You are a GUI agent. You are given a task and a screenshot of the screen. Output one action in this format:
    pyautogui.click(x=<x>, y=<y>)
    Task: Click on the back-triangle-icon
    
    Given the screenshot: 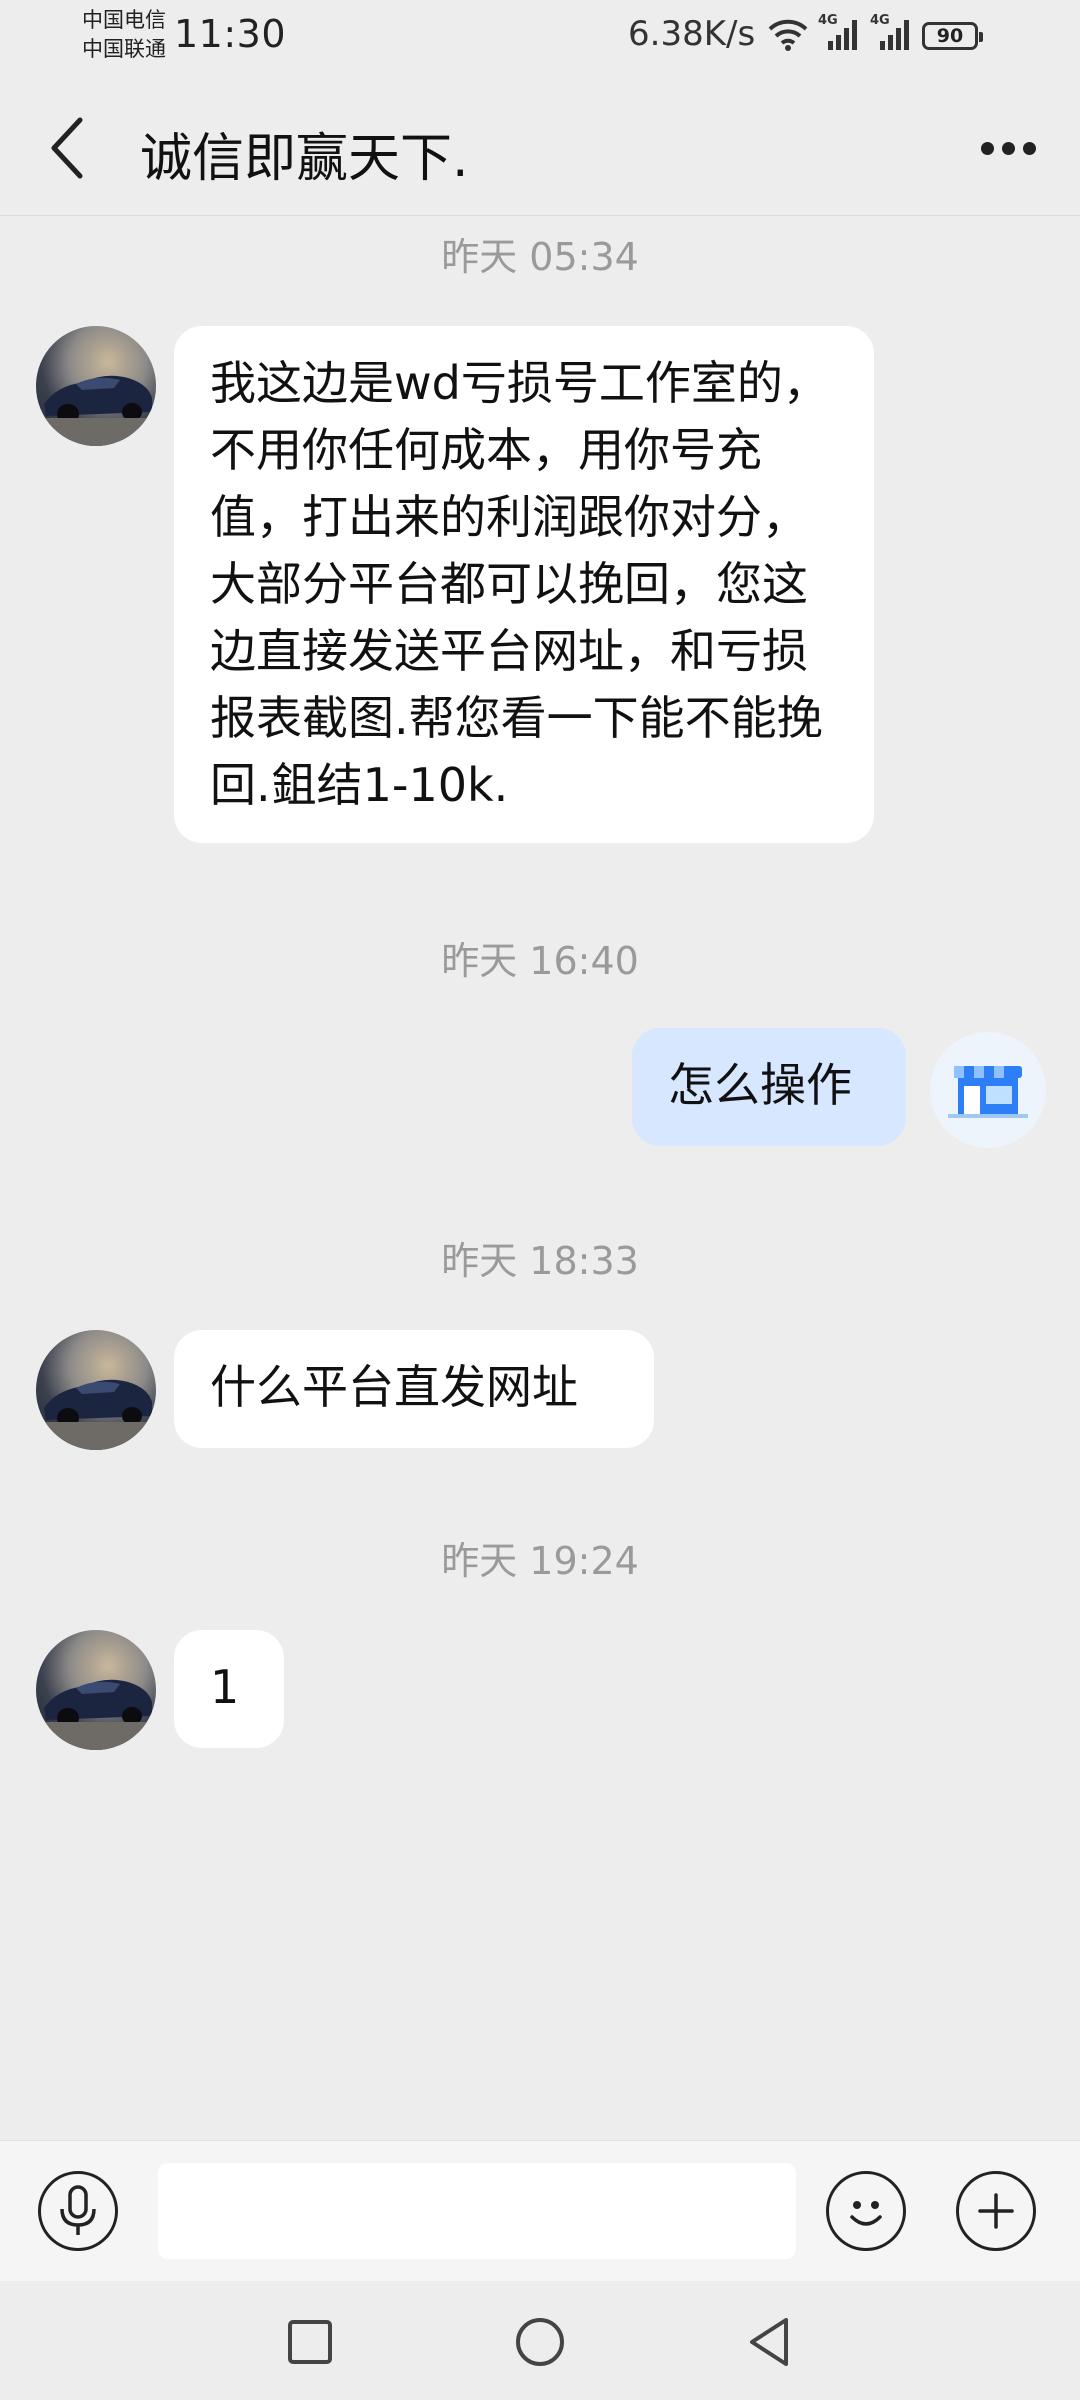 What is the action you would take?
    pyautogui.click(x=769, y=2342)
    